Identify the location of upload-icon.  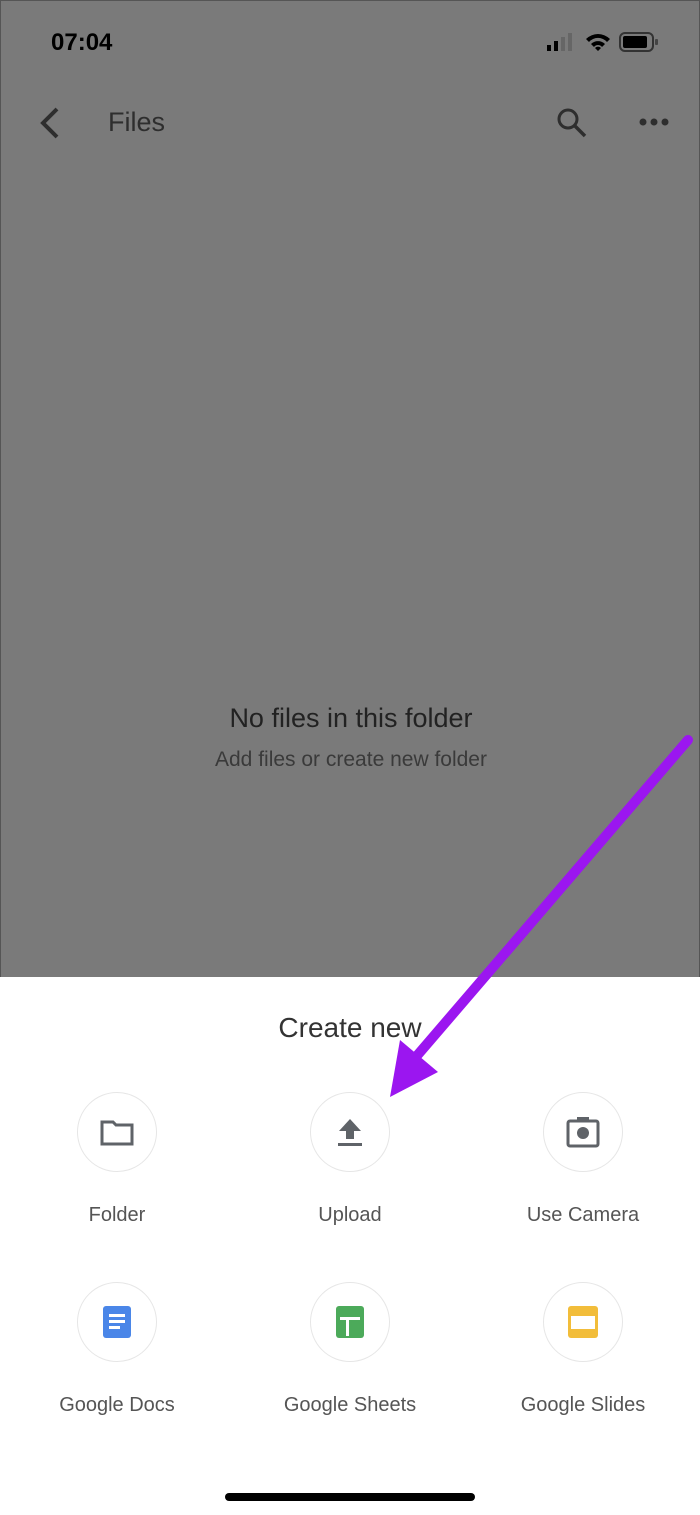
(350, 1132).